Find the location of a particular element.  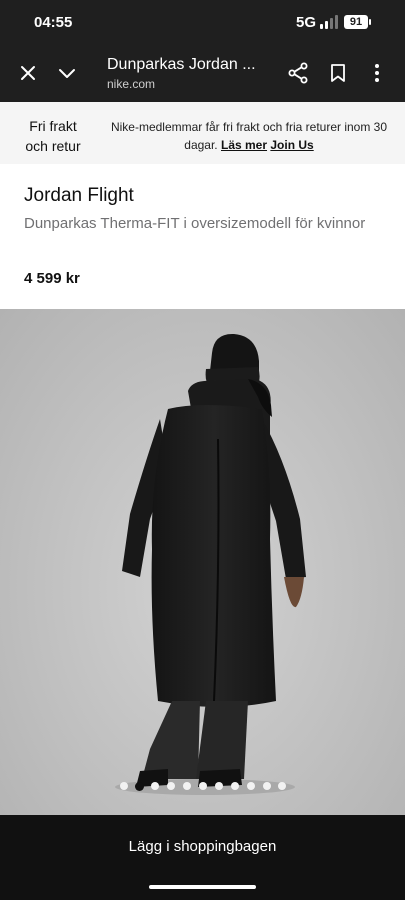

browser-nav: Dunparkas Jordan ... nike.com is located at coordinates (202, 73).